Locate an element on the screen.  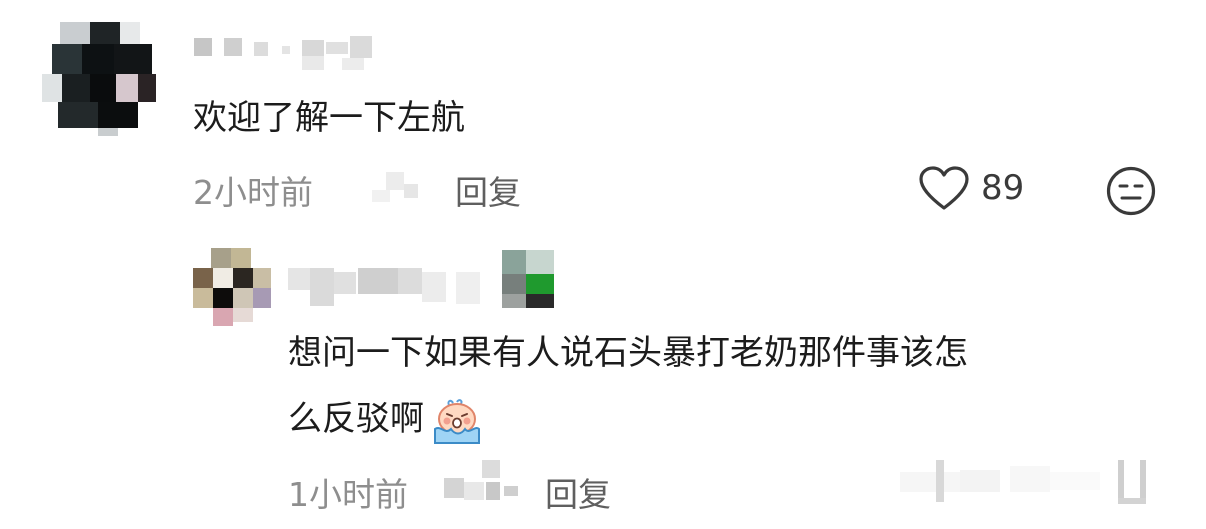
comment-text-line2-wrap: 么反驳啊 is located at coordinates (385, 421).